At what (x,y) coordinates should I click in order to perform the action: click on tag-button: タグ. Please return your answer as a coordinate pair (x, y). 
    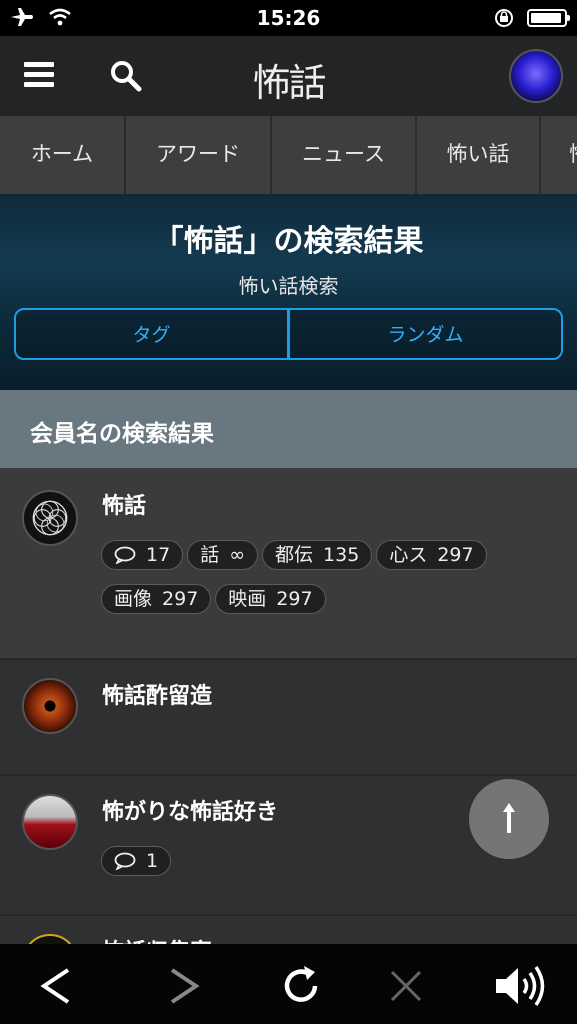
    Looking at the image, I should click on (151, 334).